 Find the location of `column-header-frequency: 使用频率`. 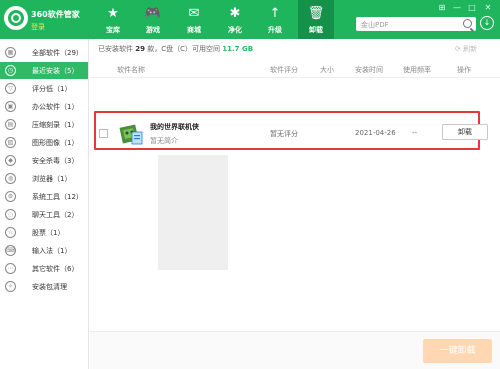

column-header-frequency: 使用频率 is located at coordinates (417, 70).